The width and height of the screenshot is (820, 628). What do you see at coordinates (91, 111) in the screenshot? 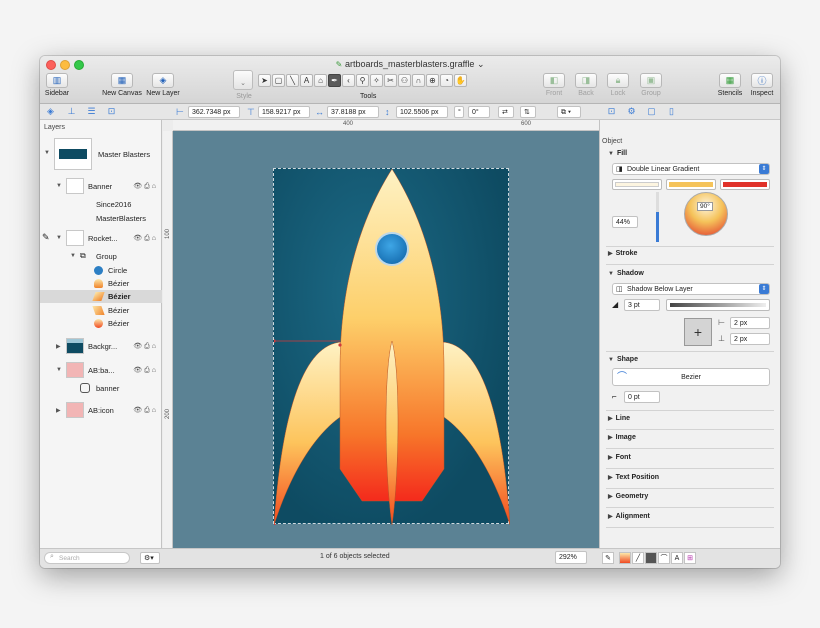
I see `outline-icon: ☰` at bounding box center [91, 111].